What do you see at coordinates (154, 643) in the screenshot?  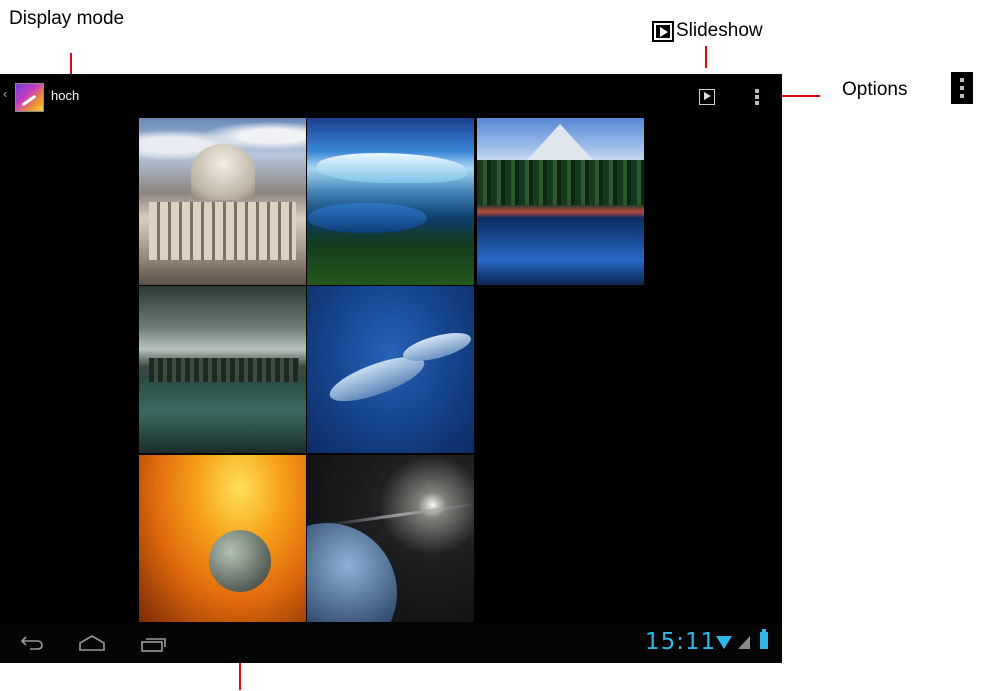 I see `recents-icon` at bounding box center [154, 643].